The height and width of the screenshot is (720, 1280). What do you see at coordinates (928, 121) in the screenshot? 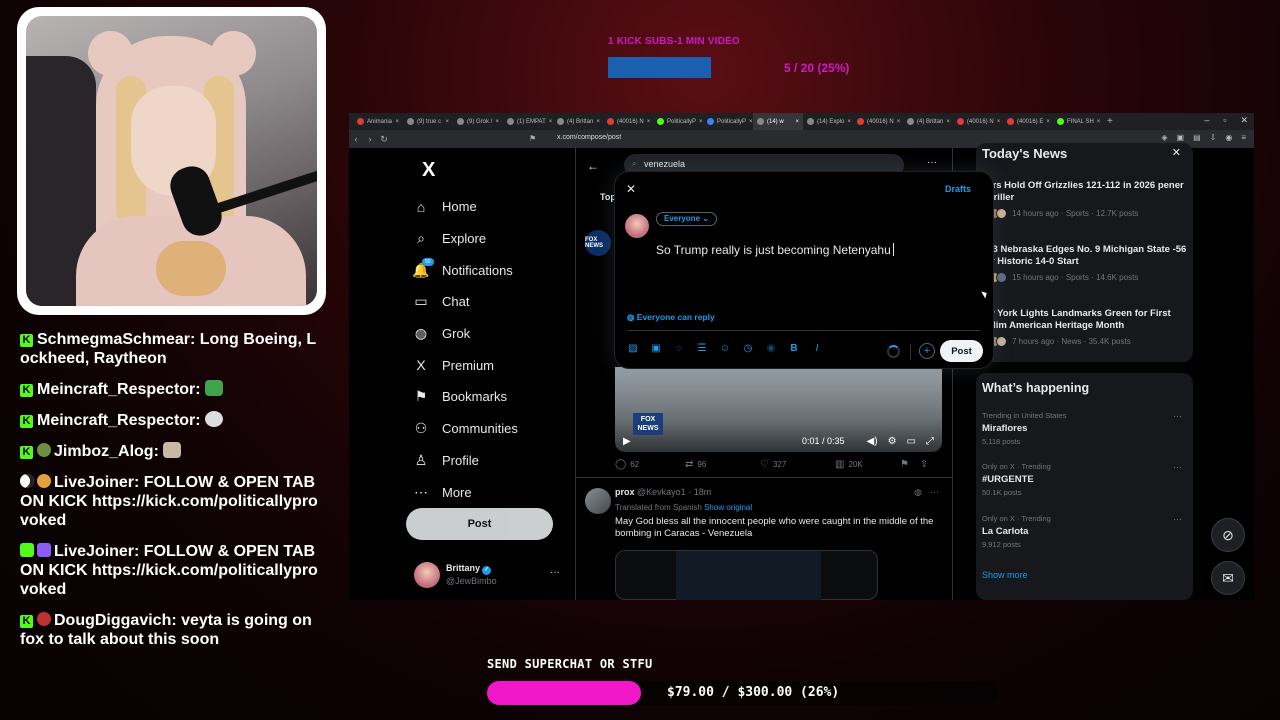
I see `browser-tab: (4) Brittan ×` at bounding box center [928, 121].